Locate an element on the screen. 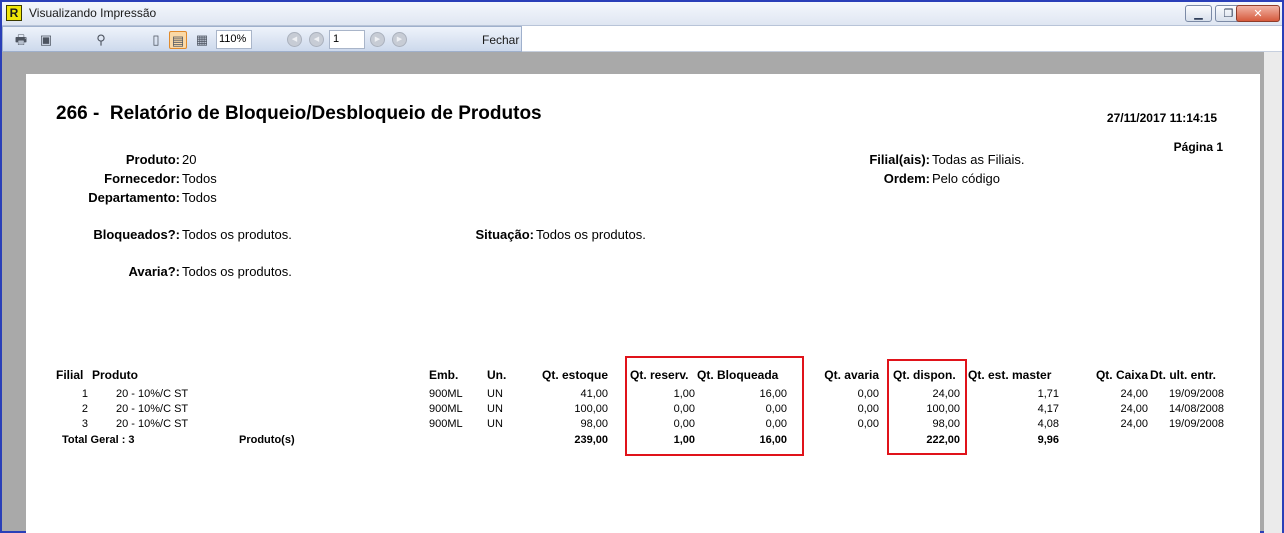  filter-produto: Produto: 20 is located at coordinates (131, 159).